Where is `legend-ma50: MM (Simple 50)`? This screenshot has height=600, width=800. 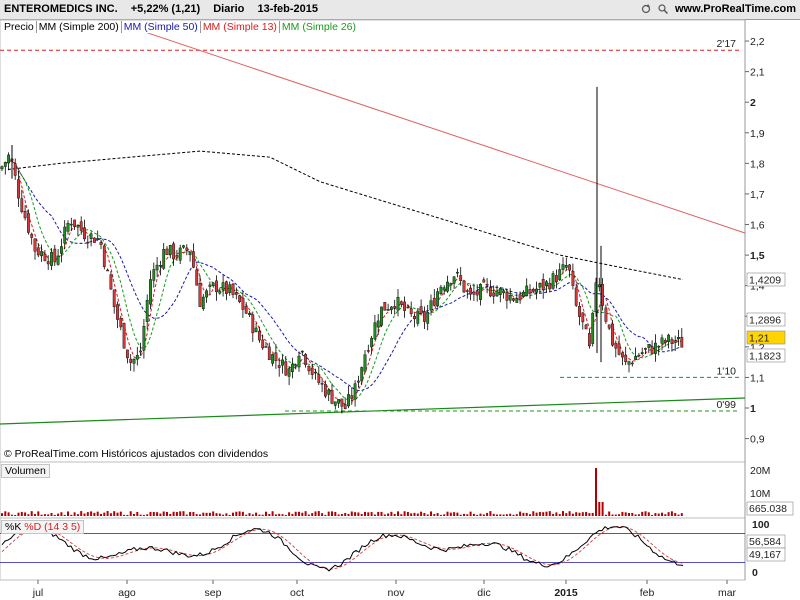
legend-ma50: MM (Simple 50) is located at coordinates (161, 27).